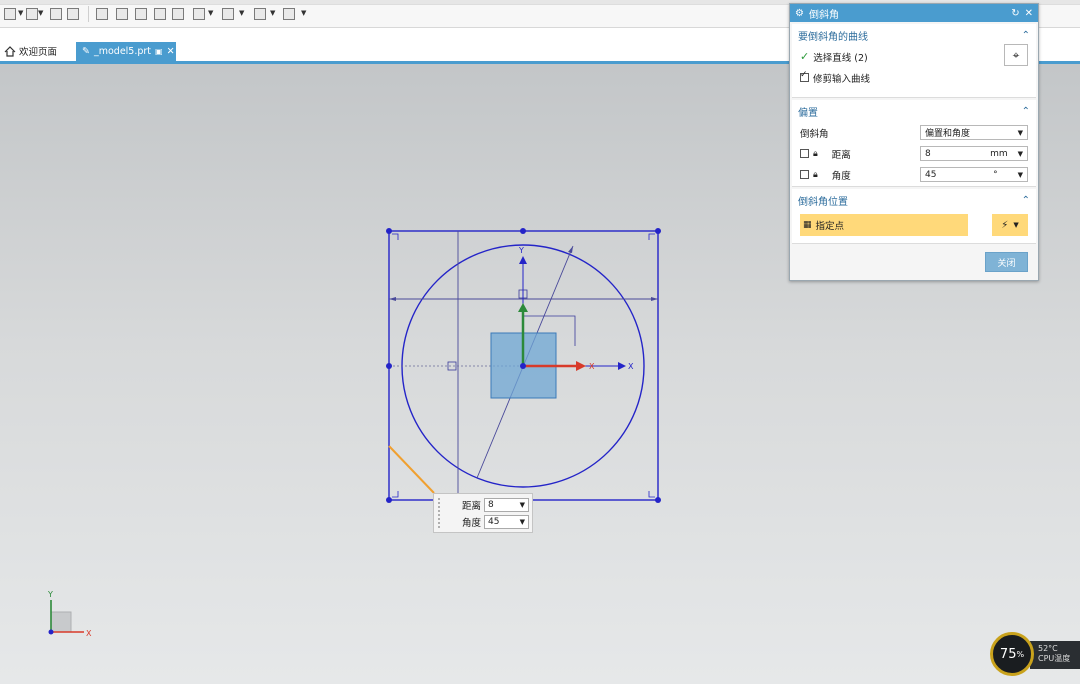  What do you see at coordinates (592, 366) in the screenshot?
I see `x-handle-label: X` at bounding box center [592, 366].